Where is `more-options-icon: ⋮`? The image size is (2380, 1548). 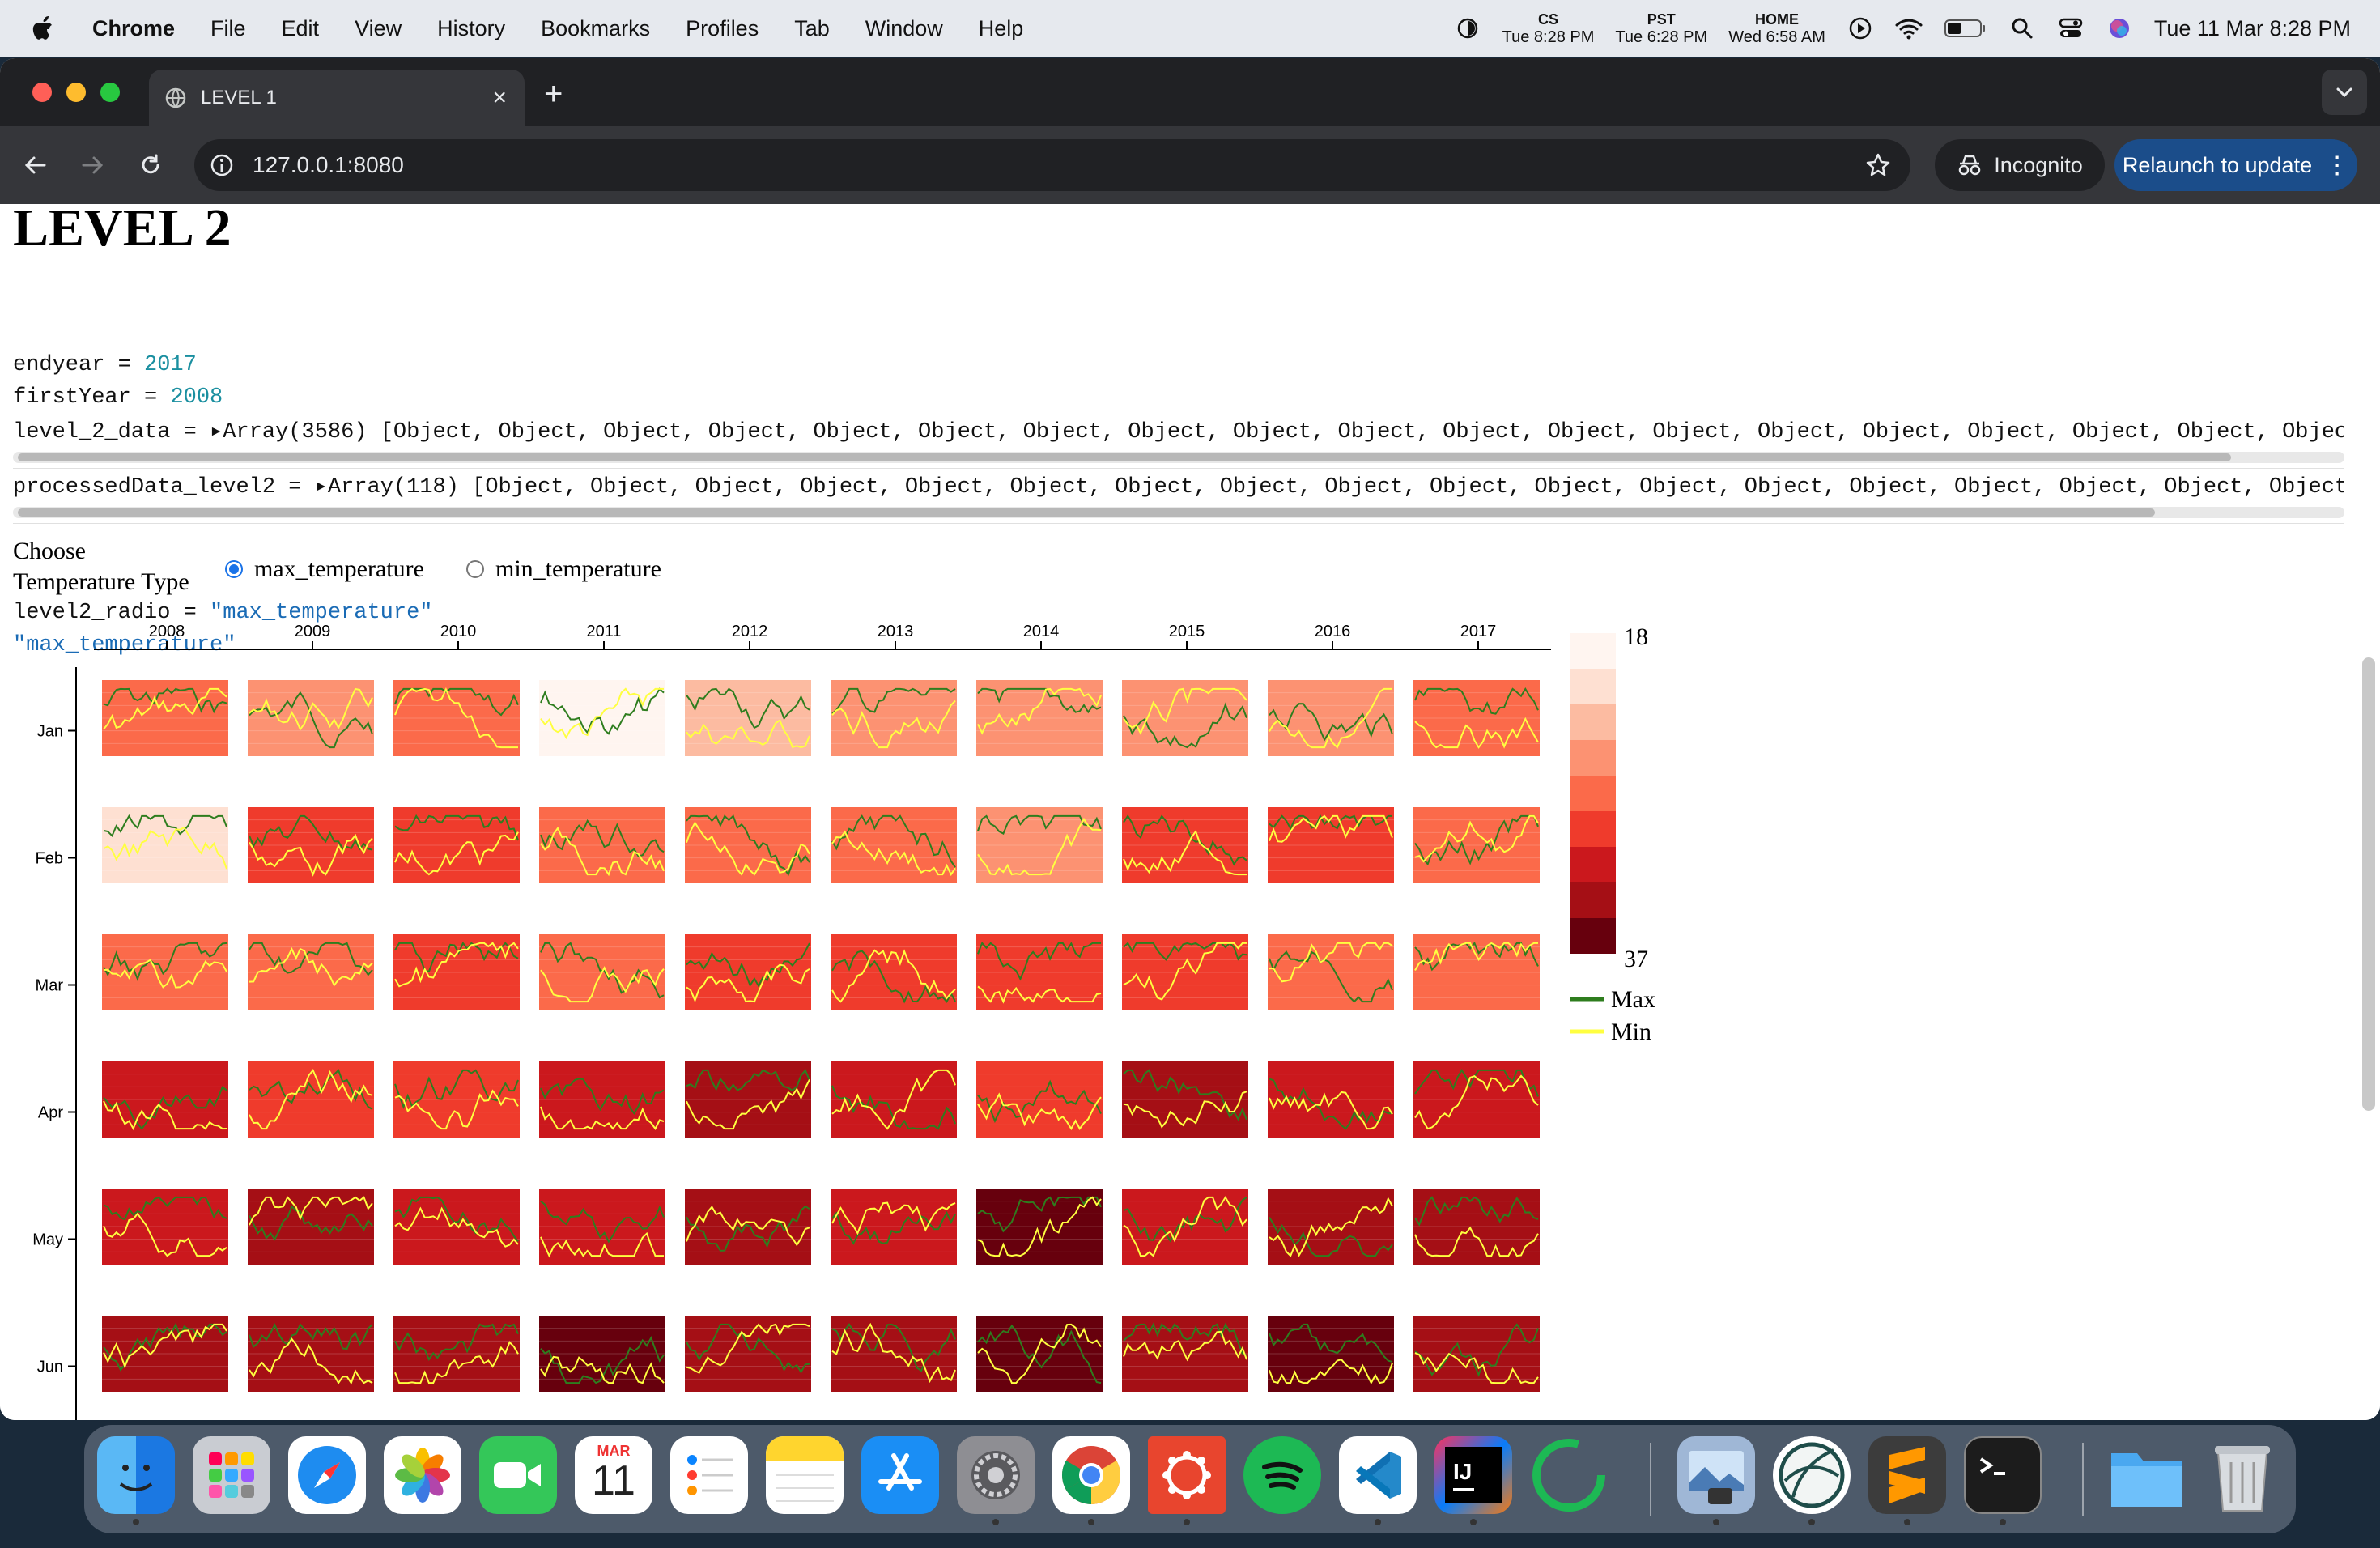 more-options-icon: ⋮ is located at coordinates (2337, 166).